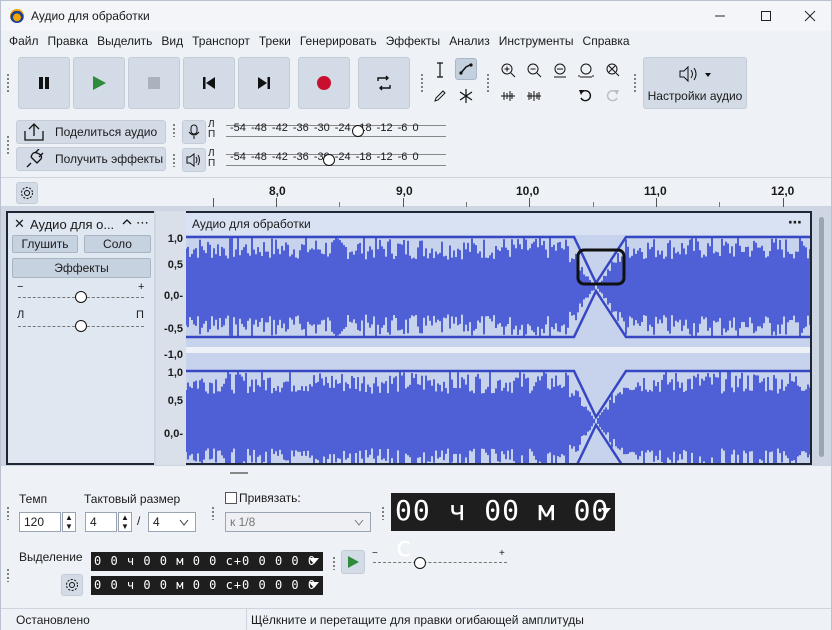  What do you see at coordinates (612, 70) in the screenshot?
I see `zoom-toggle-button` at bounding box center [612, 70].